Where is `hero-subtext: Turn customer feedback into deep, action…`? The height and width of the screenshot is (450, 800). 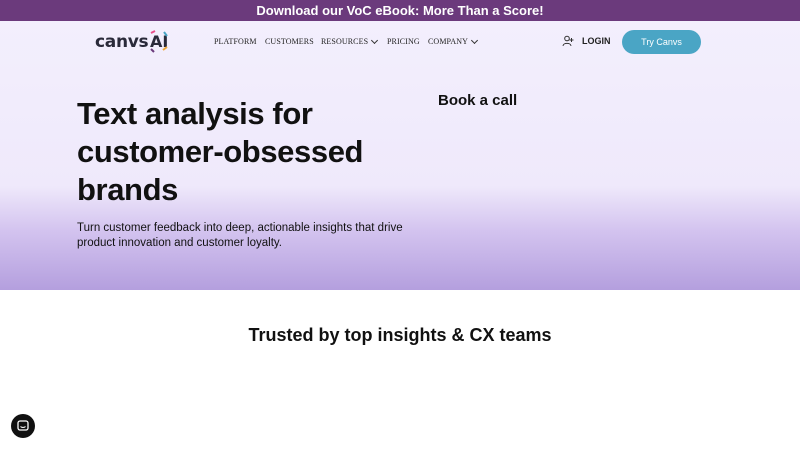 hero-subtext: Turn customer feedback into deep, action… is located at coordinates (240, 235).